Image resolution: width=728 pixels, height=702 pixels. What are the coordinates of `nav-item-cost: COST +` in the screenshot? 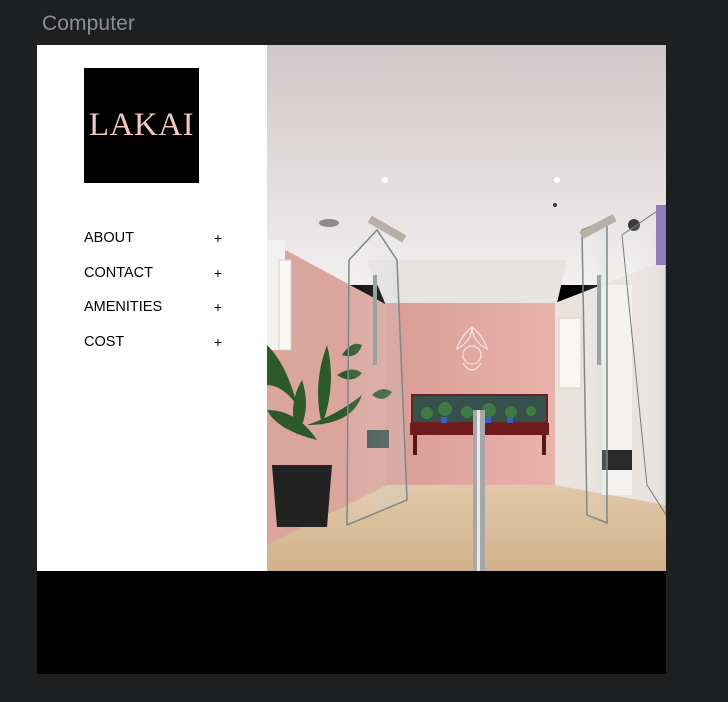 It's located at (153, 342).